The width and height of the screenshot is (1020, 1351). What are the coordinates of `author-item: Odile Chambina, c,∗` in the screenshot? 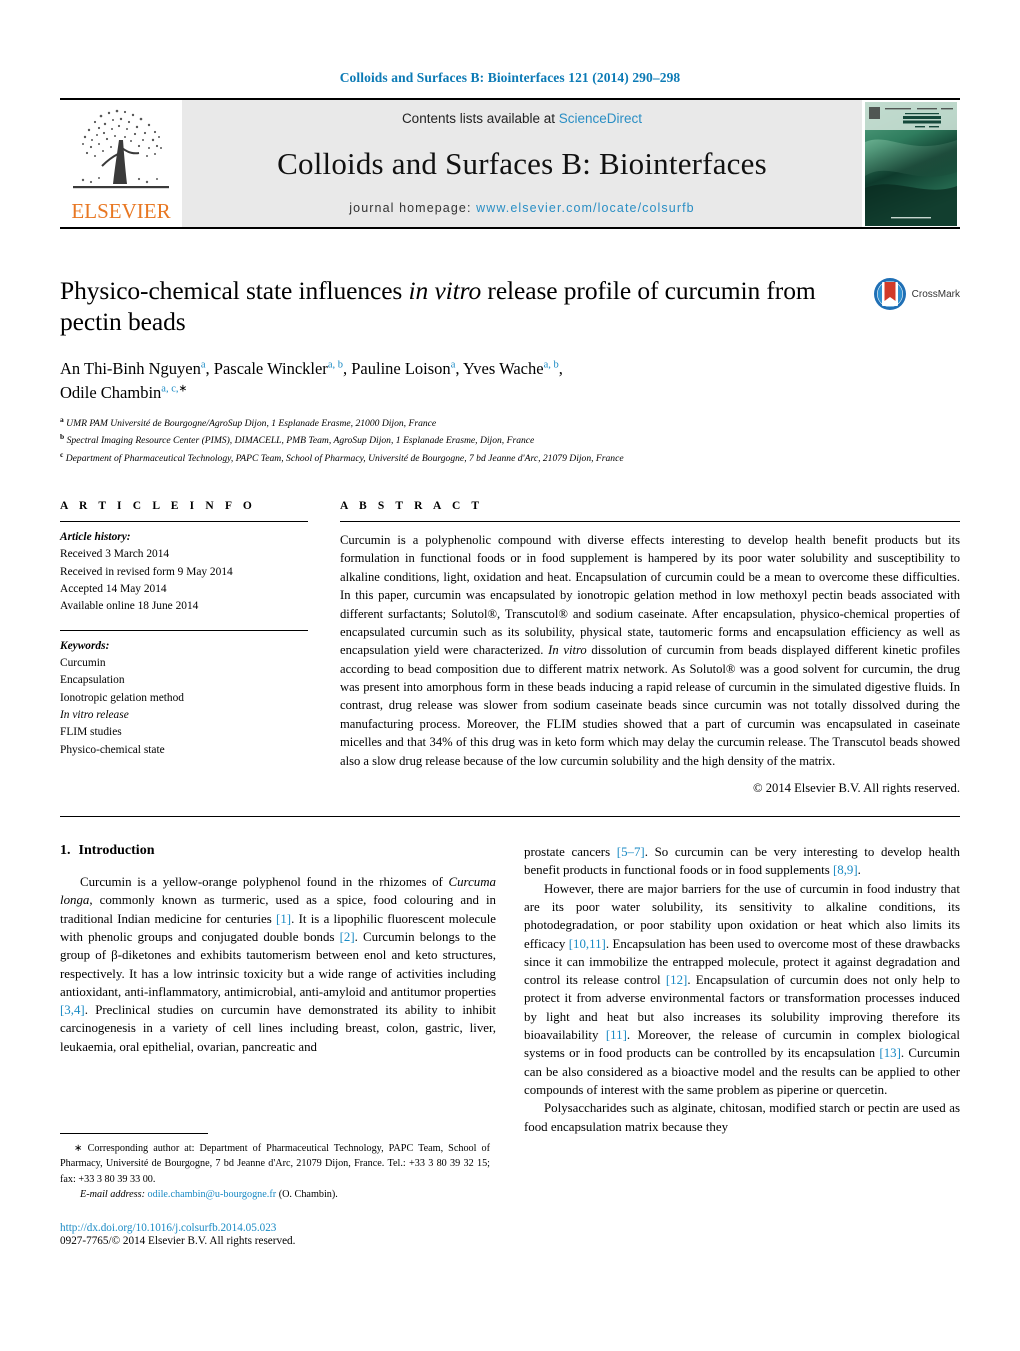 It's located at (123, 392).